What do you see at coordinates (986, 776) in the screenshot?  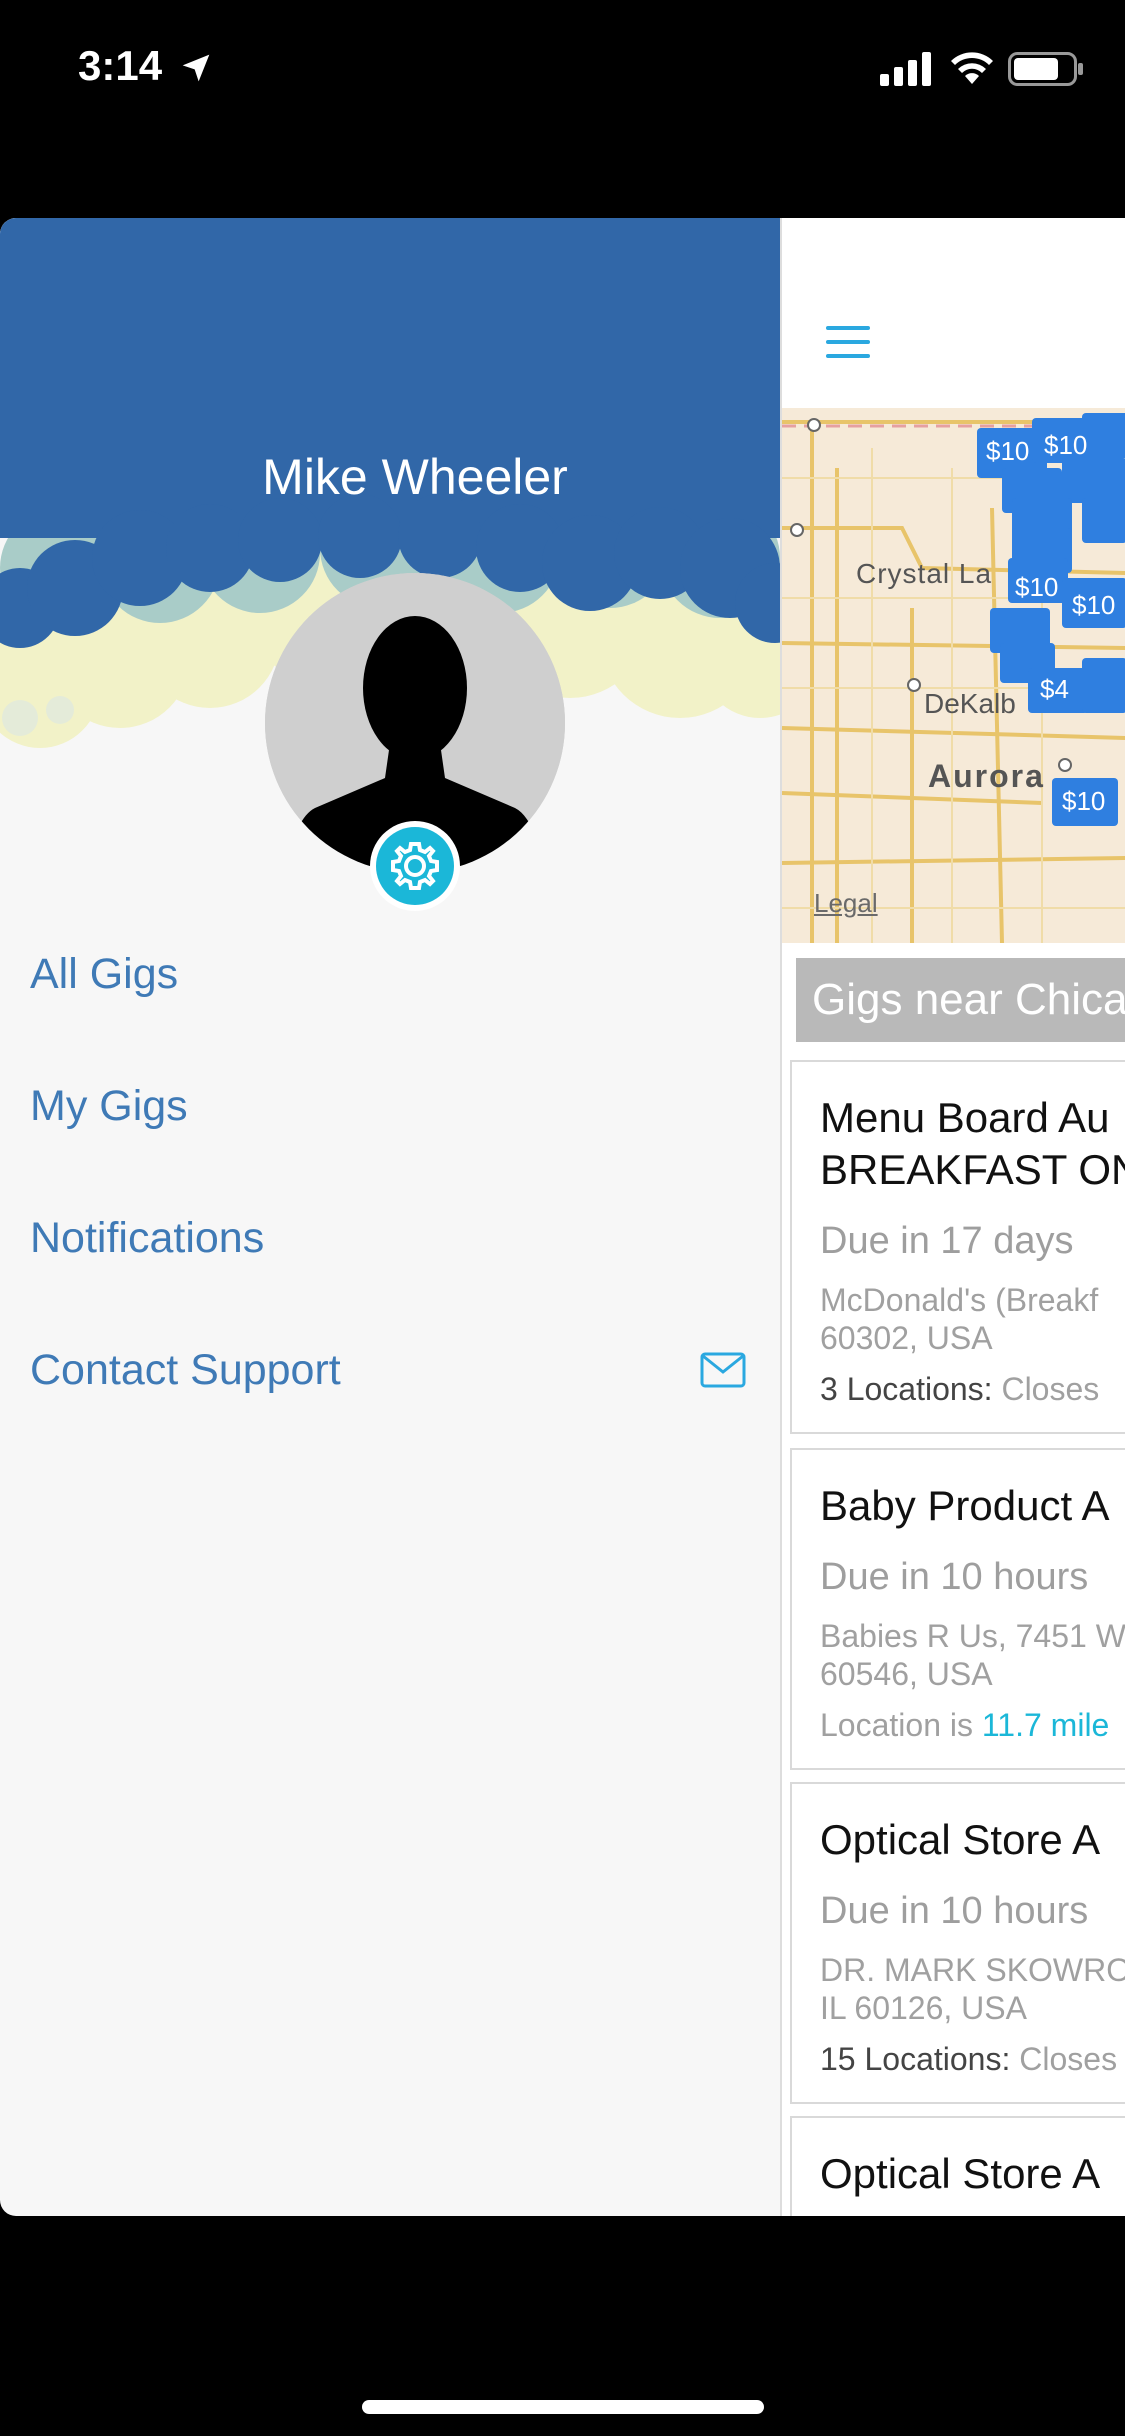 I see `map-label-aurora: Aurora` at bounding box center [986, 776].